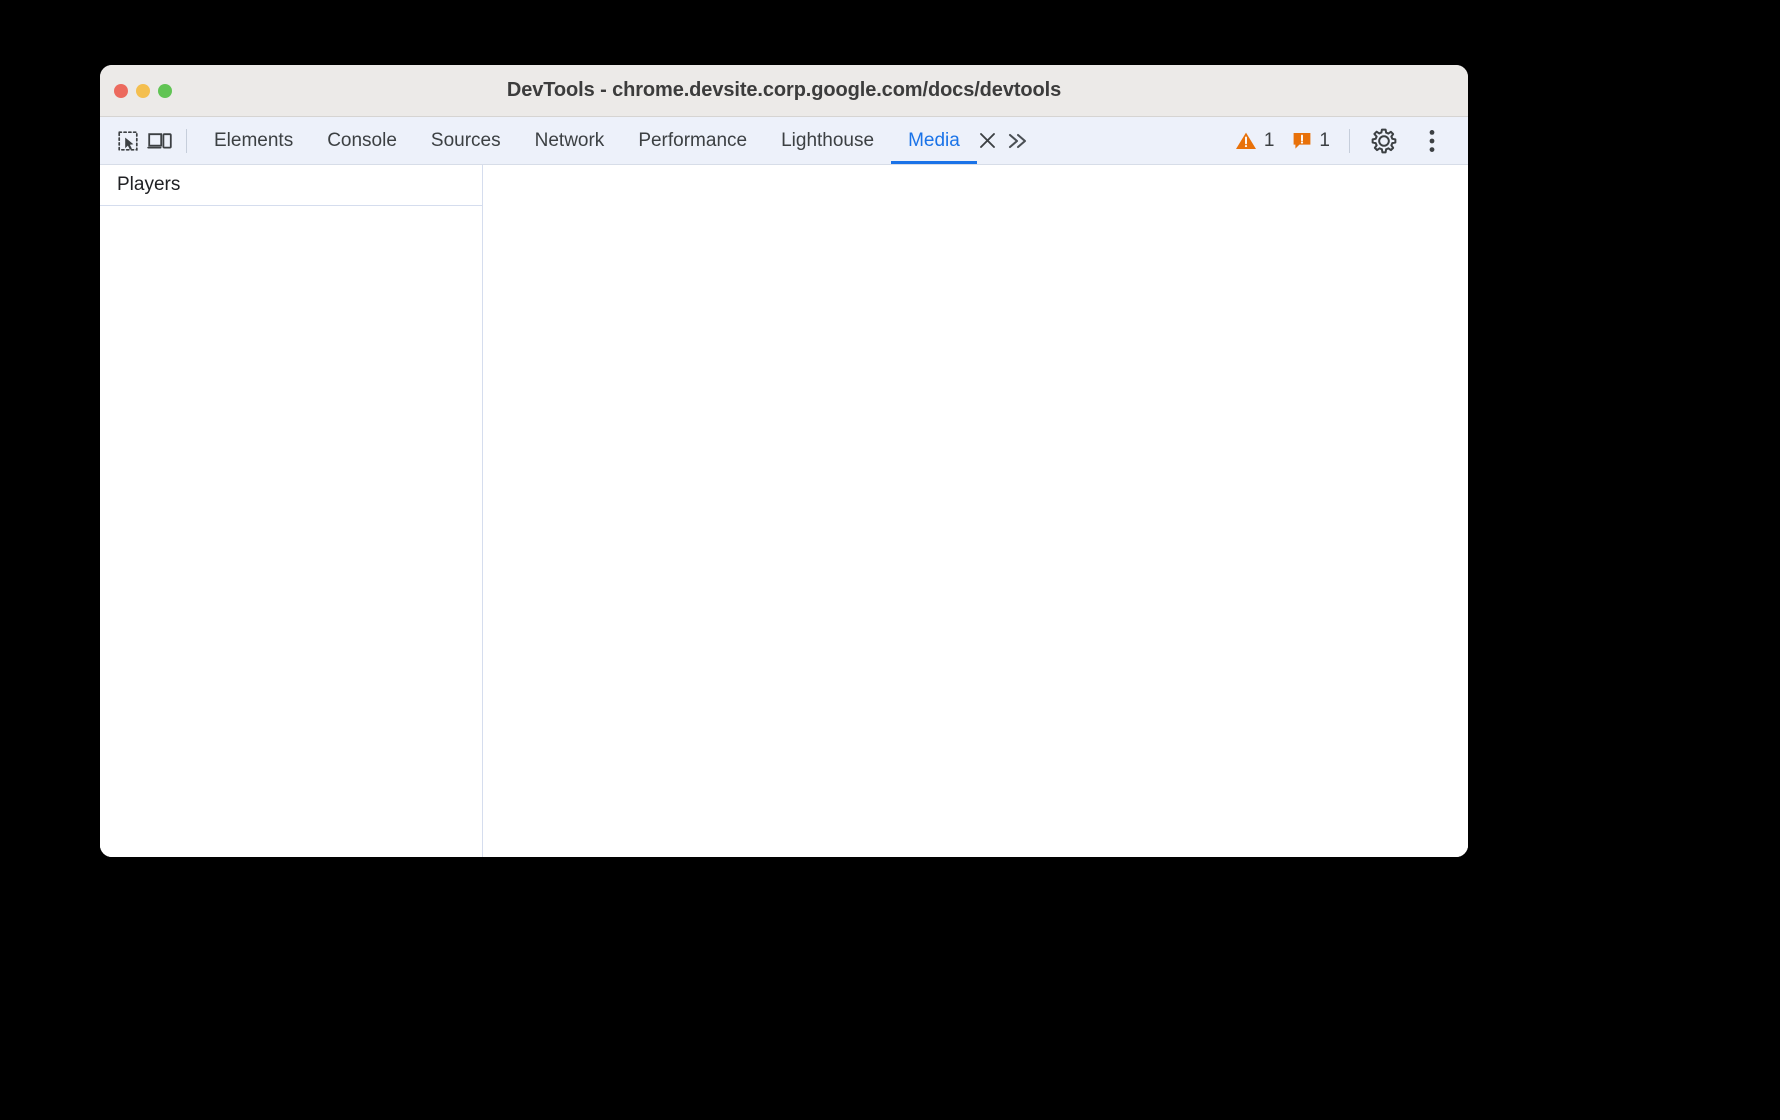 The width and height of the screenshot is (1780, 1120). What do you see at coordinates (988, 141) in the screenshot?
I see `close-icon` at bounding box center [988, 141].